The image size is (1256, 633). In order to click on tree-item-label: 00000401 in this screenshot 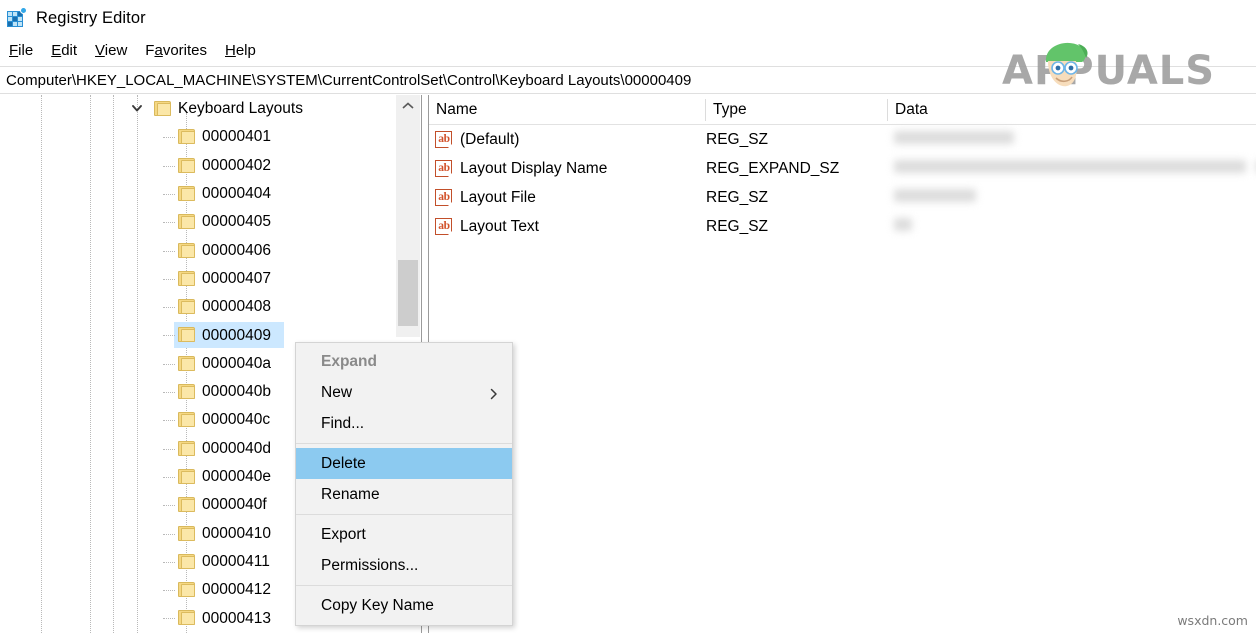, I will do `click(236, 137)`.